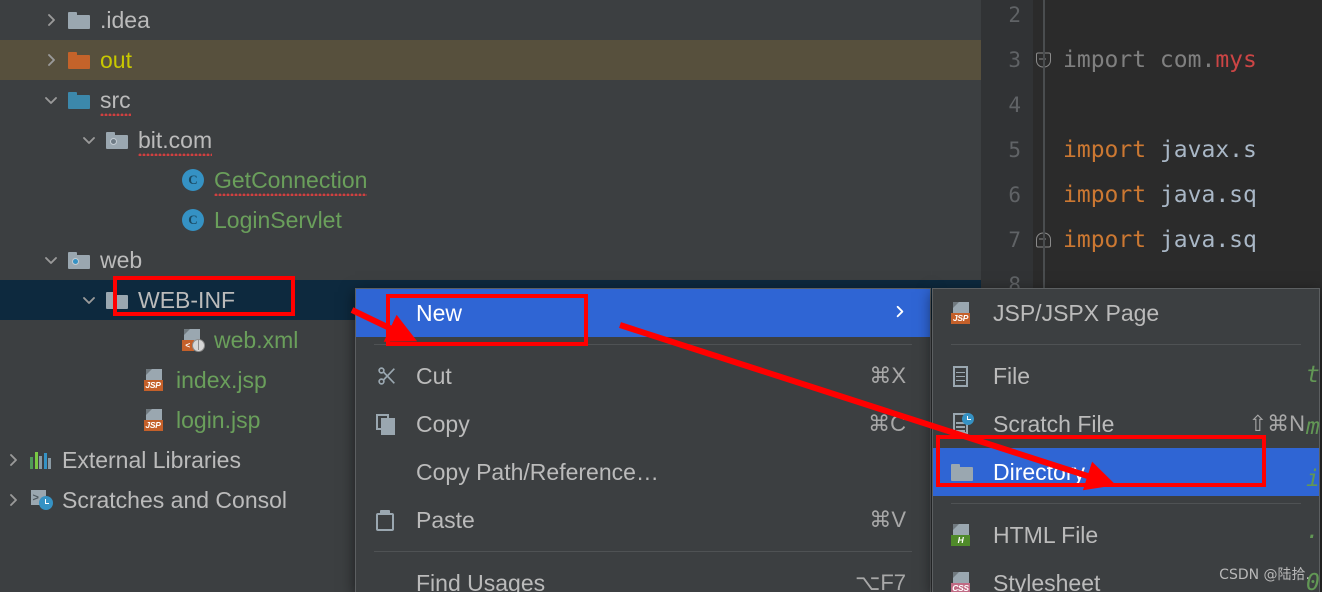 The height and width of the screenshot is (592, 1322). What do you see at coordinates (1126, 376) in the screenshot?
I see `submenu-item-file: File` at bounding box center [1126, 376].